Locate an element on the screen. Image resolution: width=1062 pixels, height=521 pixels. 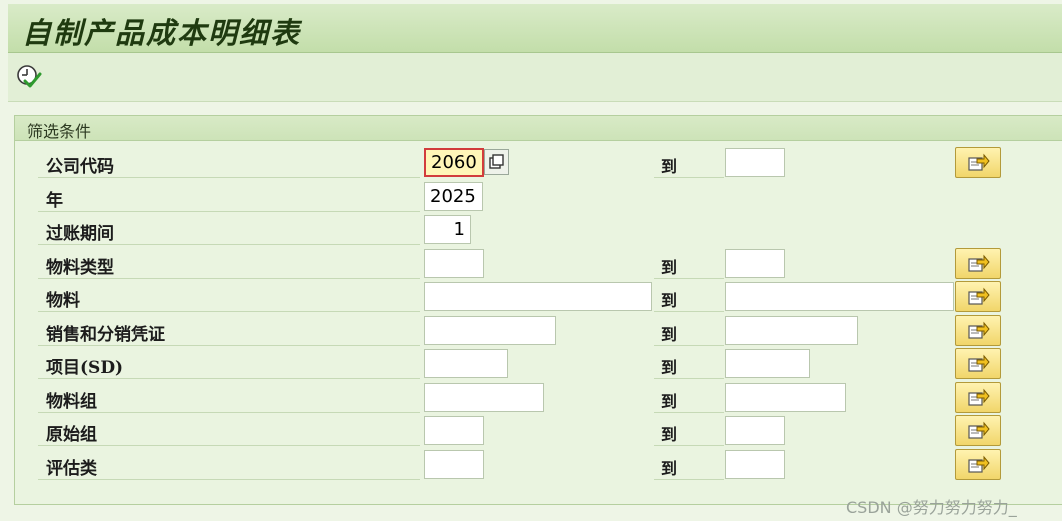
material-type-from-input is located at coordinates (454, 263).